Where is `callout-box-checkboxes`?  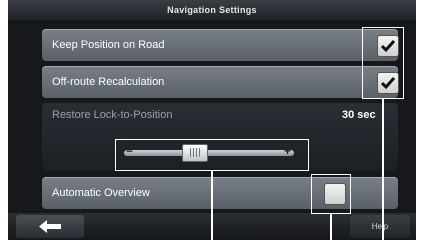
callout-box-checkboxes is located at coordinates (383, 63).